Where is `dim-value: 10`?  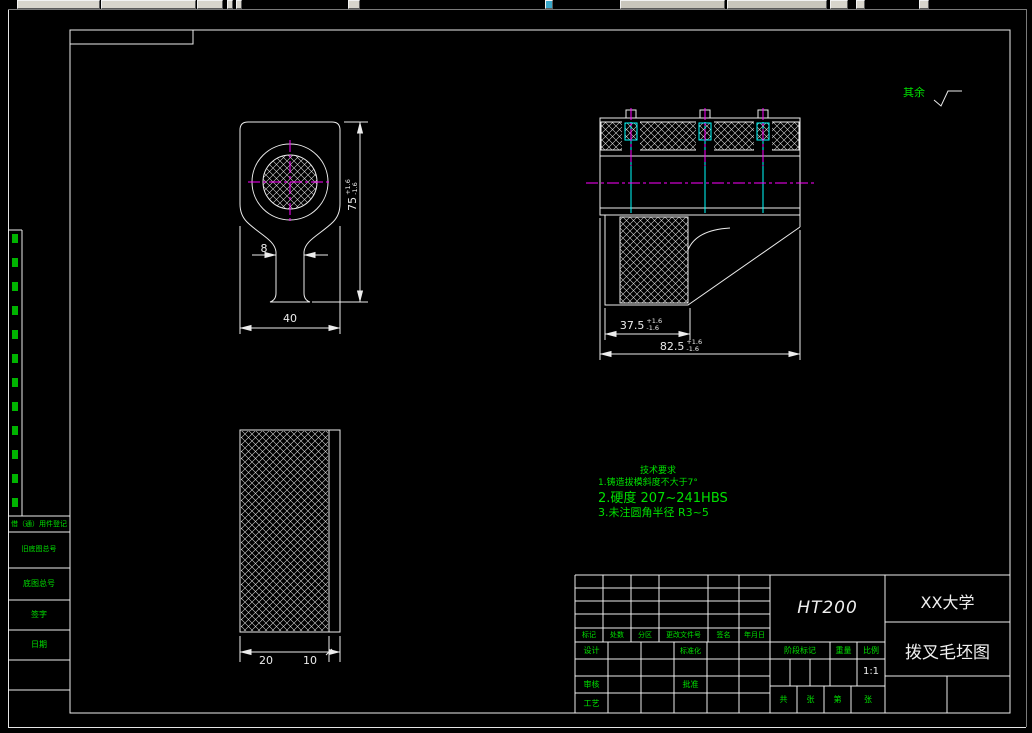 dim-value: 10 is located at coordinates (310, 660).